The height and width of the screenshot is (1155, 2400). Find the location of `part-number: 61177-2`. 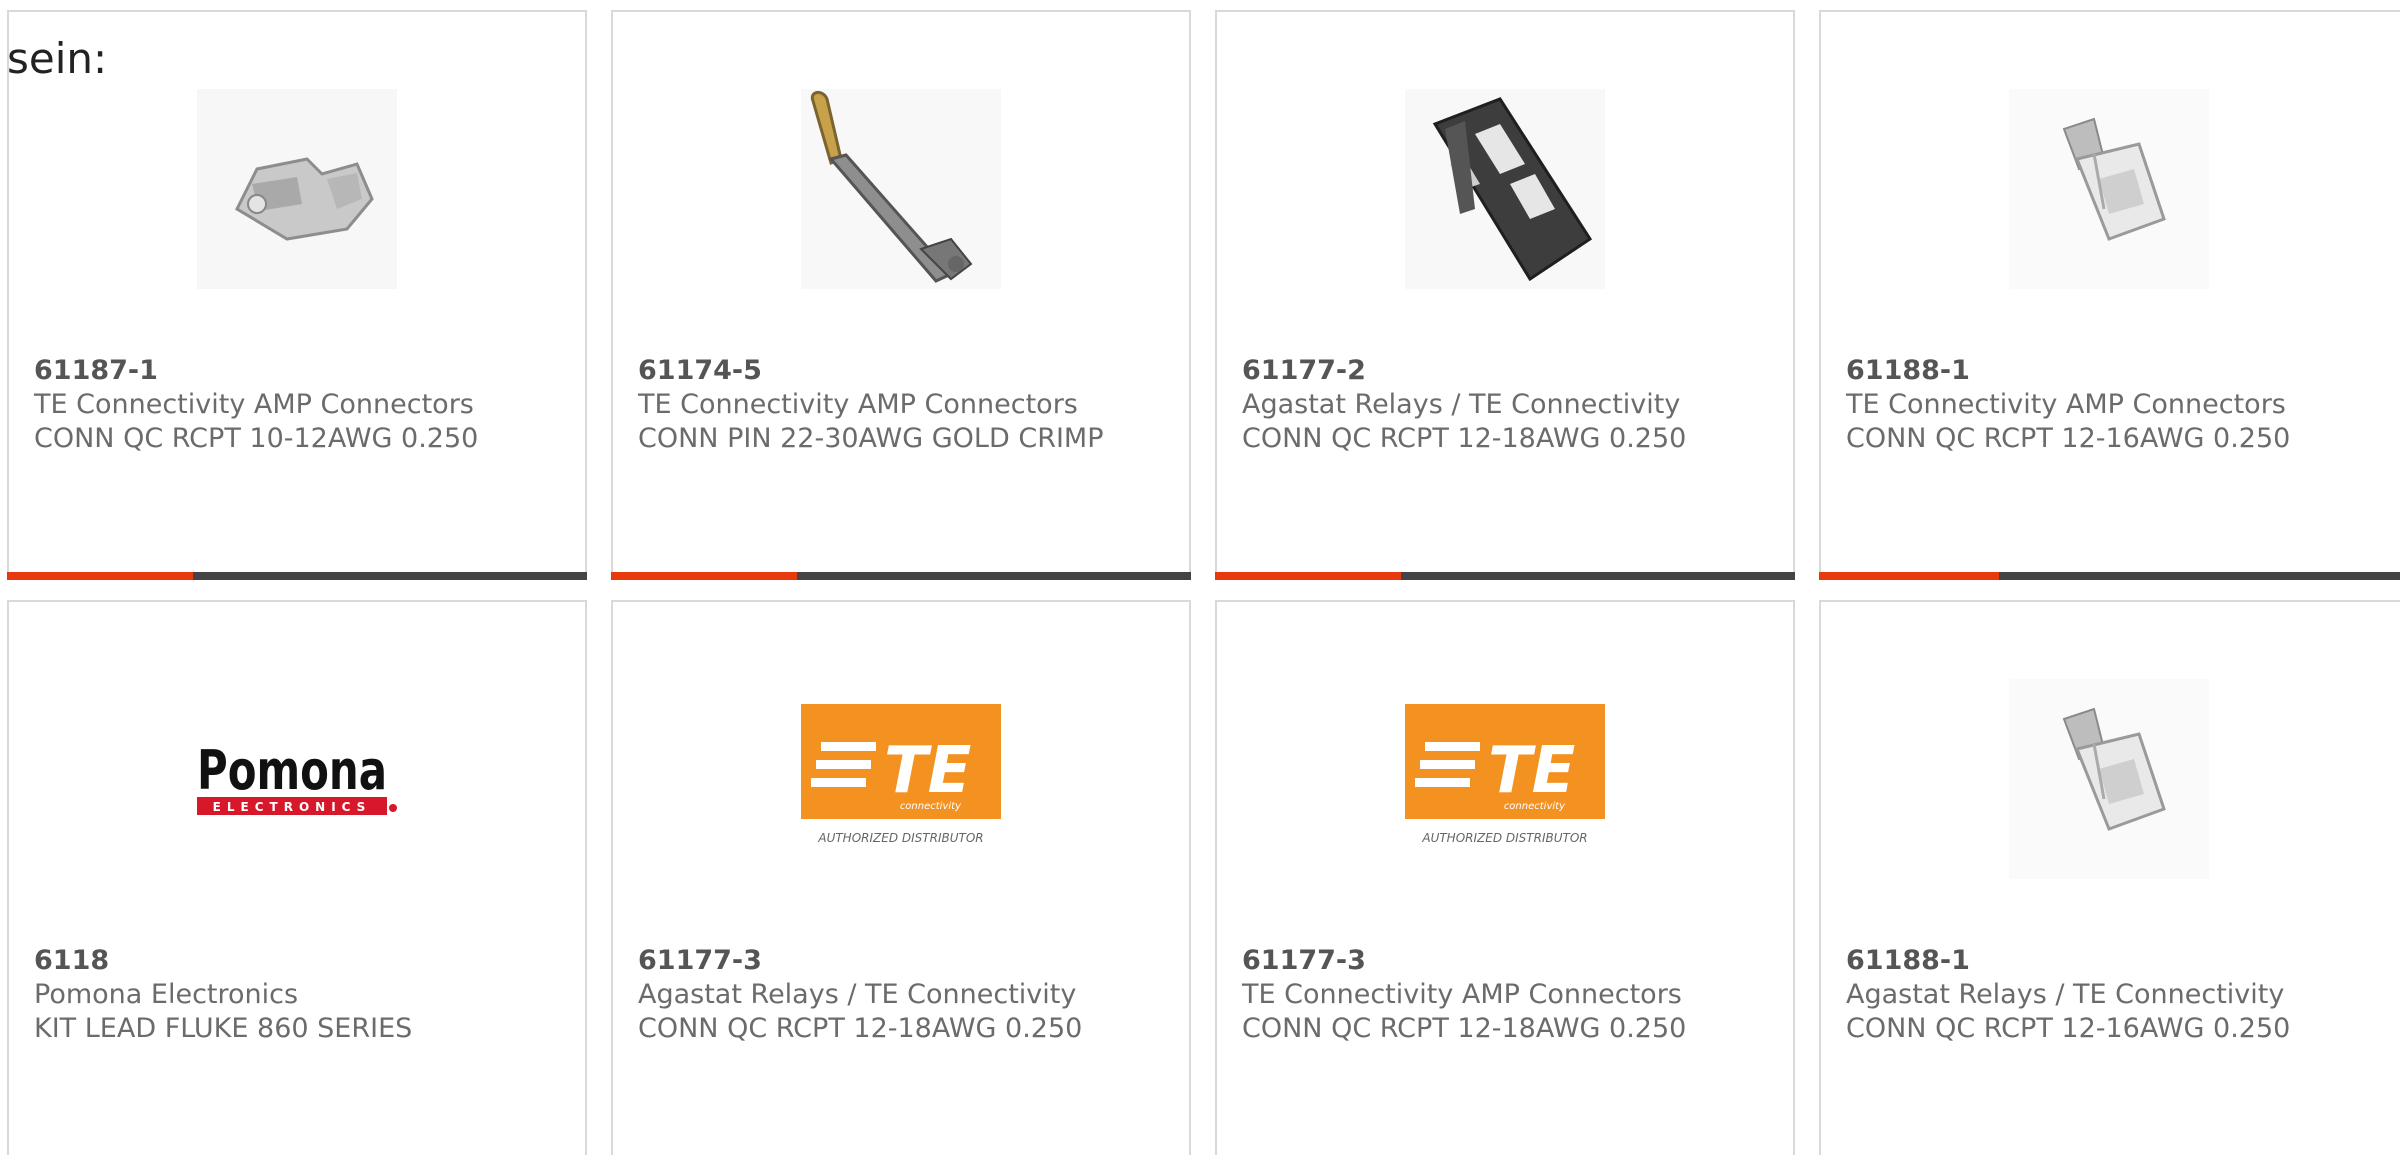

part-number: 61177-2 is located at coordinates (1505, 371).